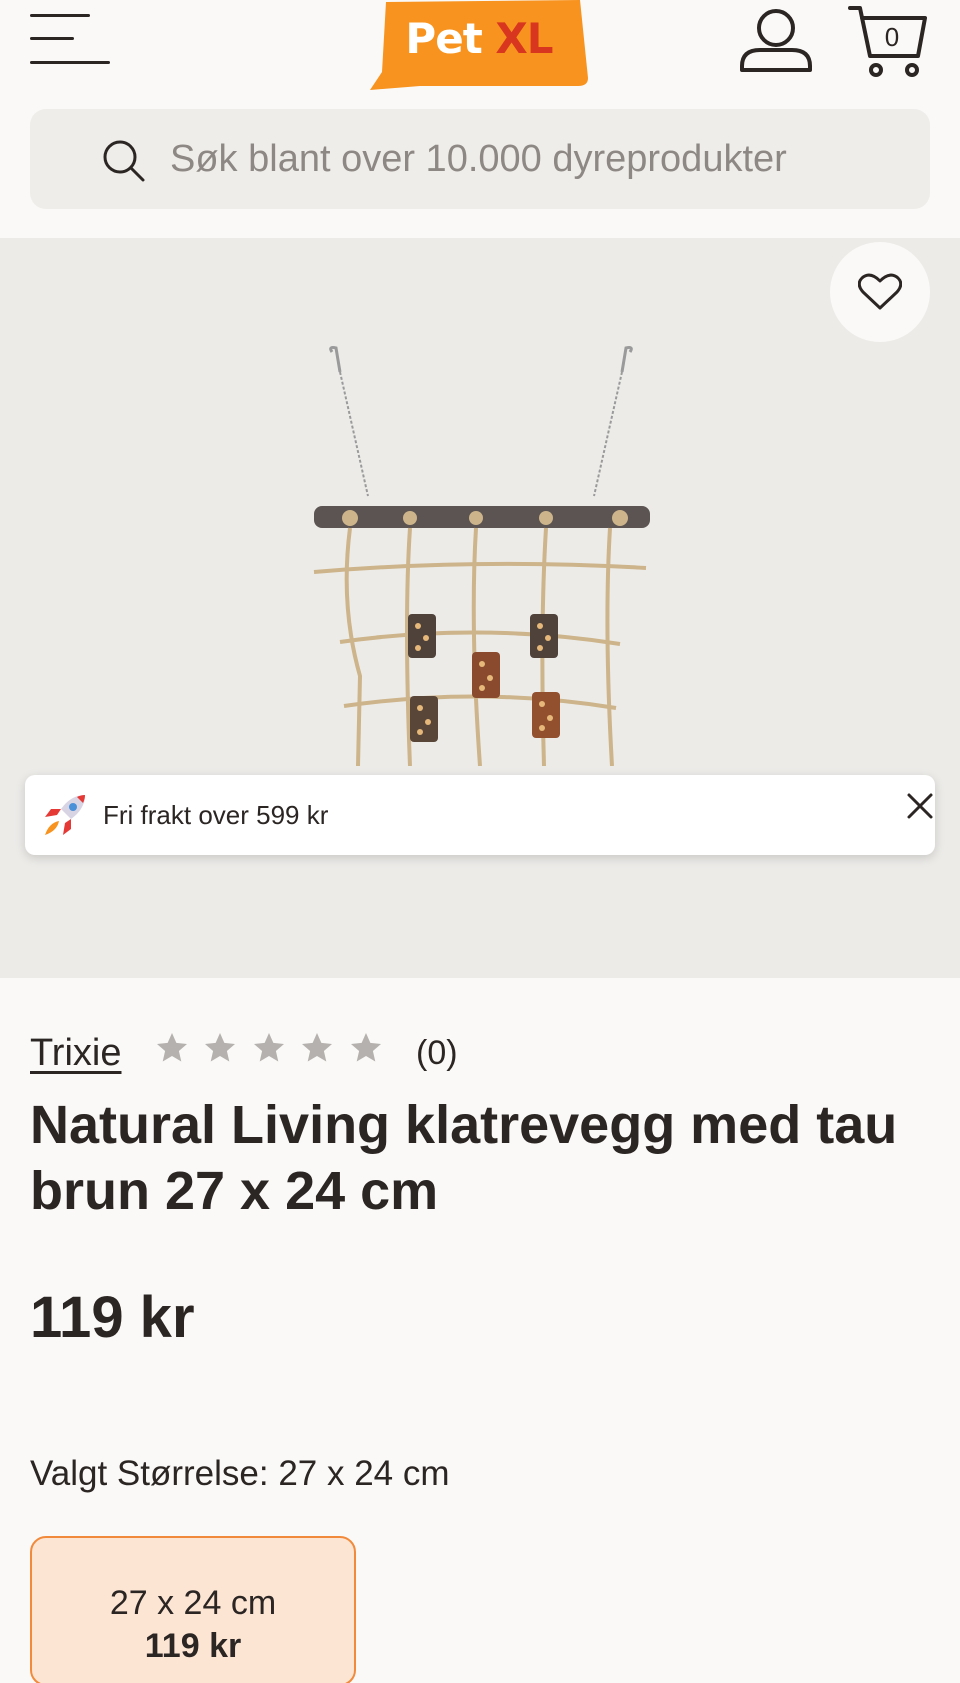 This screenshot has height=1683, width=960. Describe the element at coordinates (124, 161) in the screenshot. I see `search-icon` at that location.